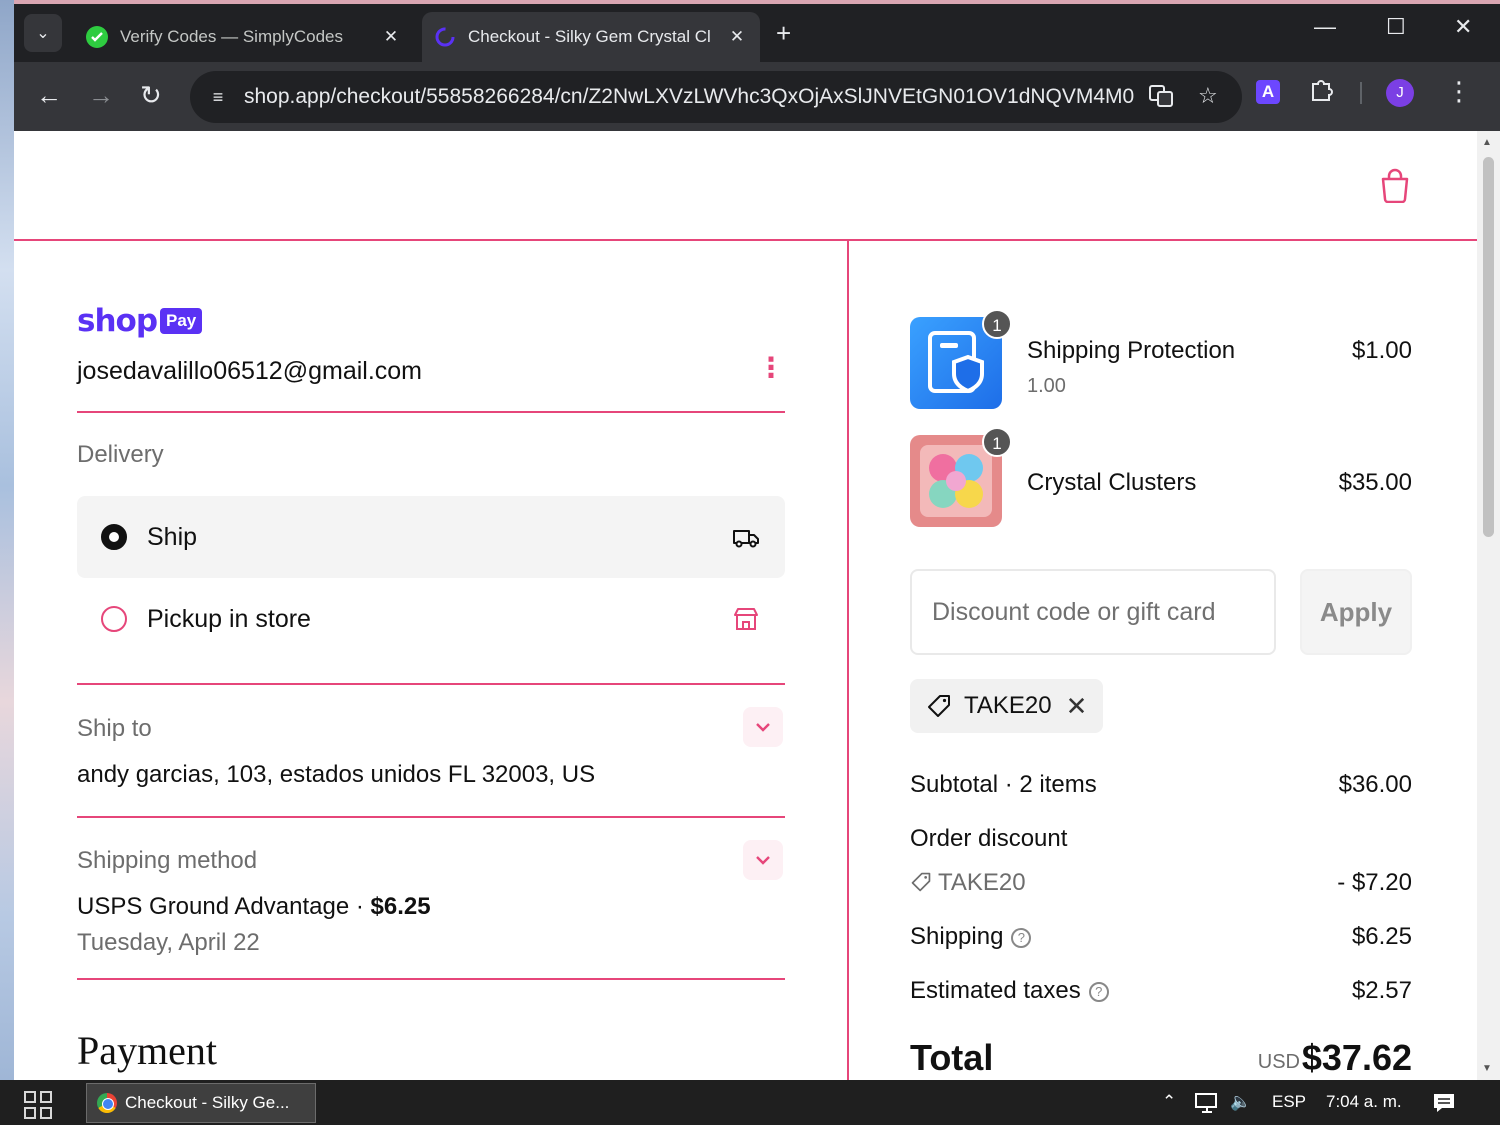 The height and width of the screenshot is (1125, 1500). What do you see at coordinates (1356, 1057) in the screenshot?
I see `total-amount: $37.62` at bounding box center [1356, 1057].